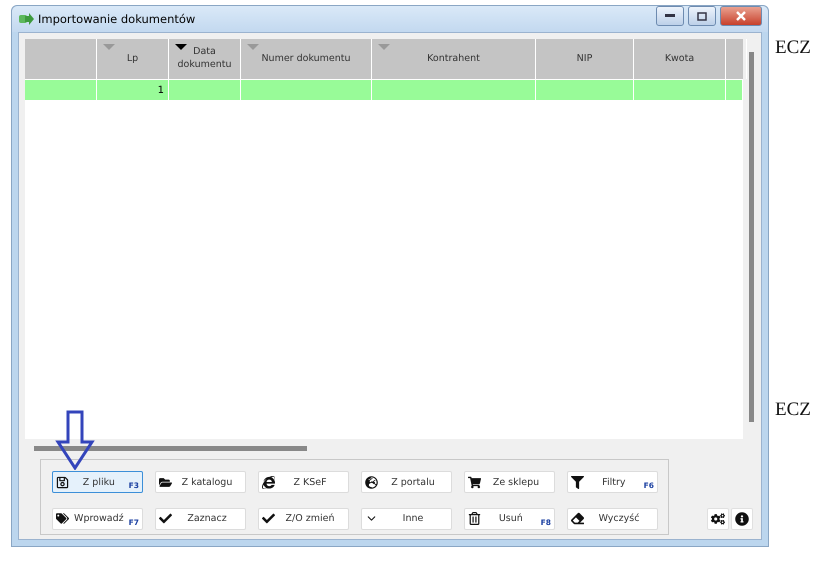  Describe the element at coordinates (75, 440) in the screenshot. I see `down-arrow-drawing` at that location.